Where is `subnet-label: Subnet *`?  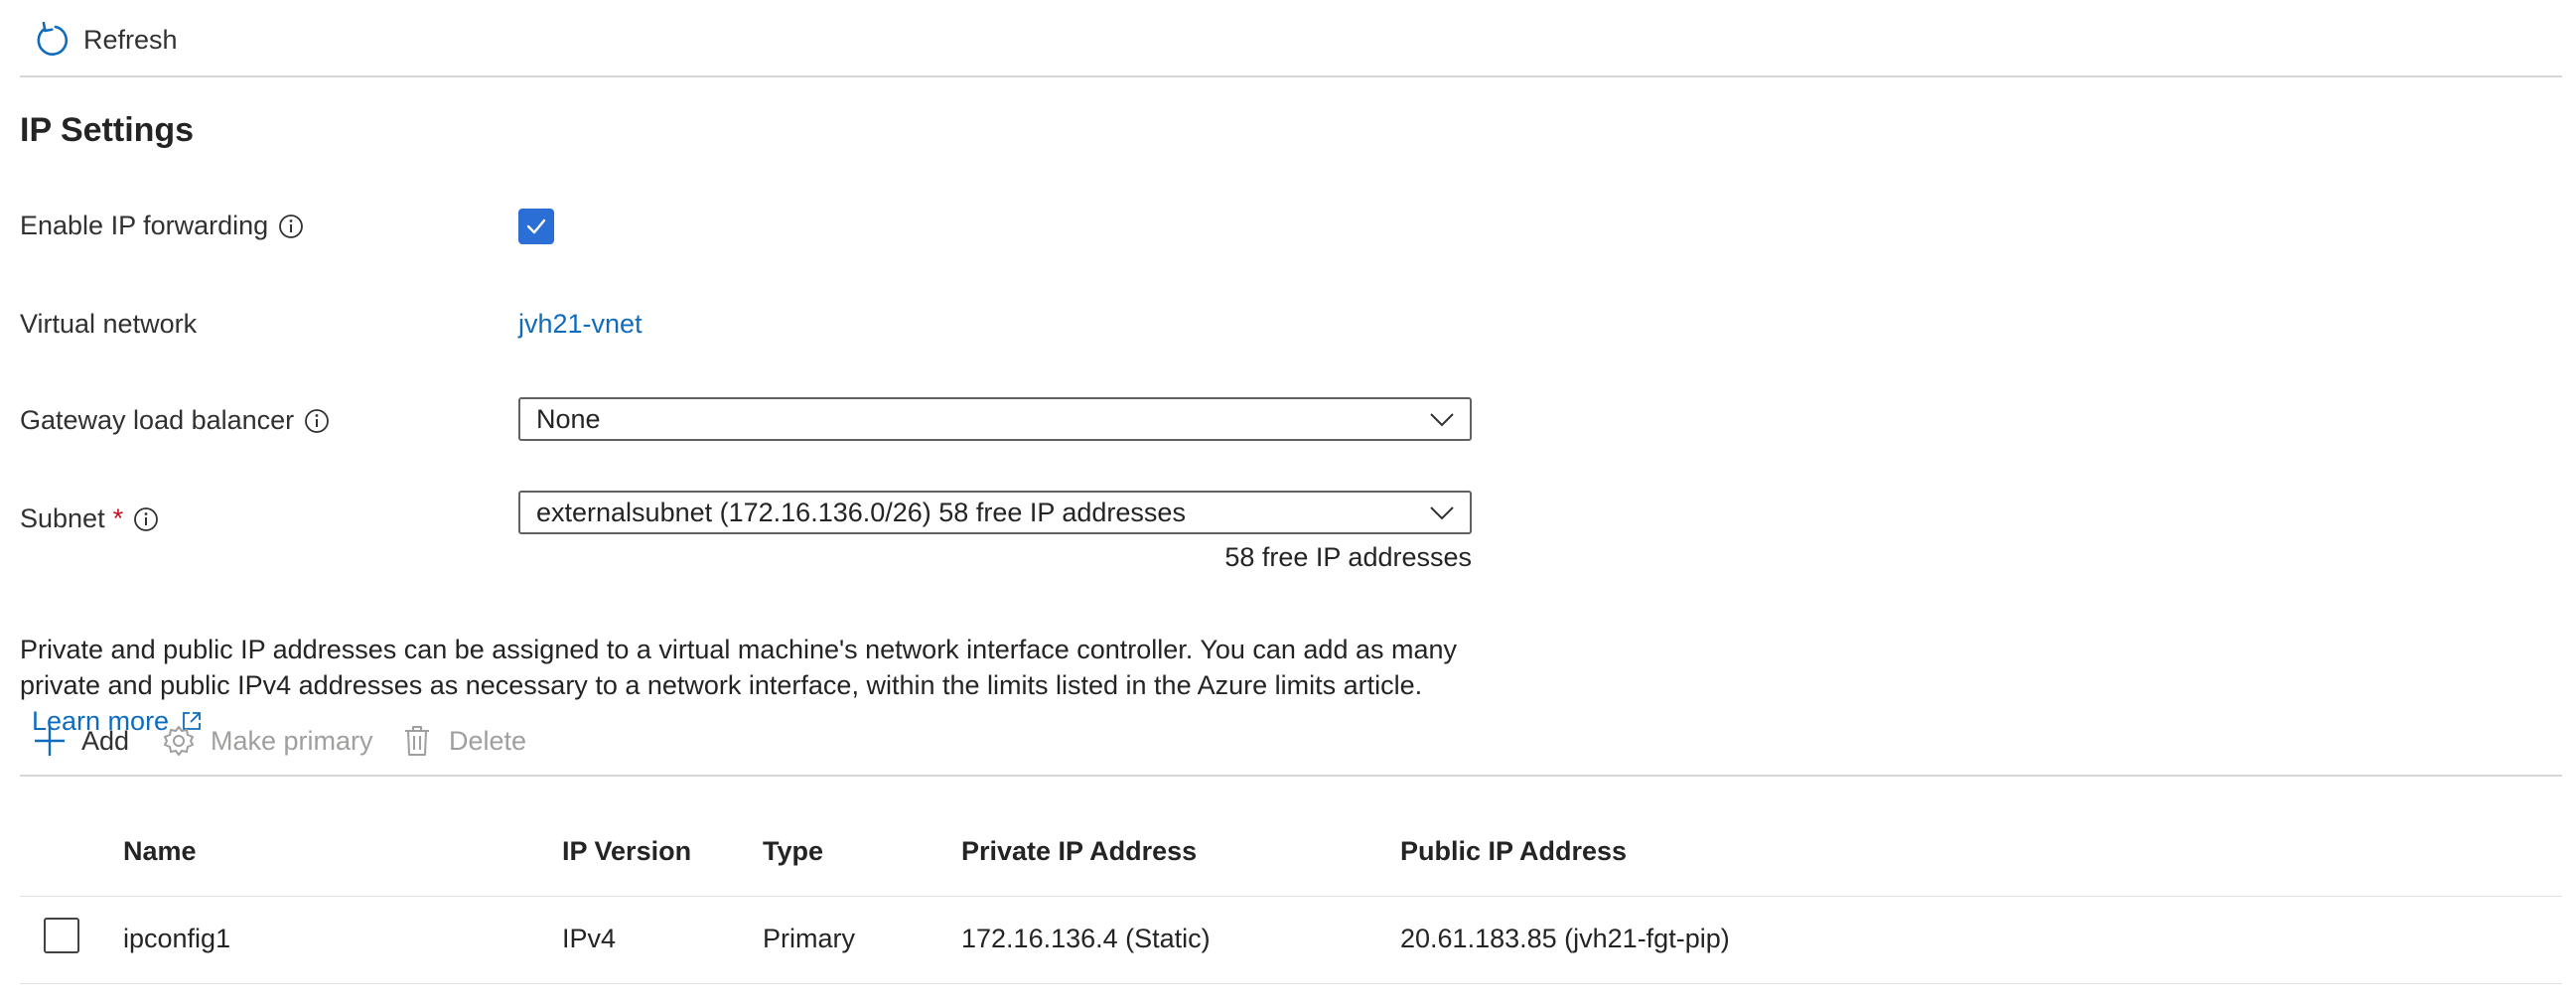 subnet-label: Subnet * is located at coordinates (90, 518).